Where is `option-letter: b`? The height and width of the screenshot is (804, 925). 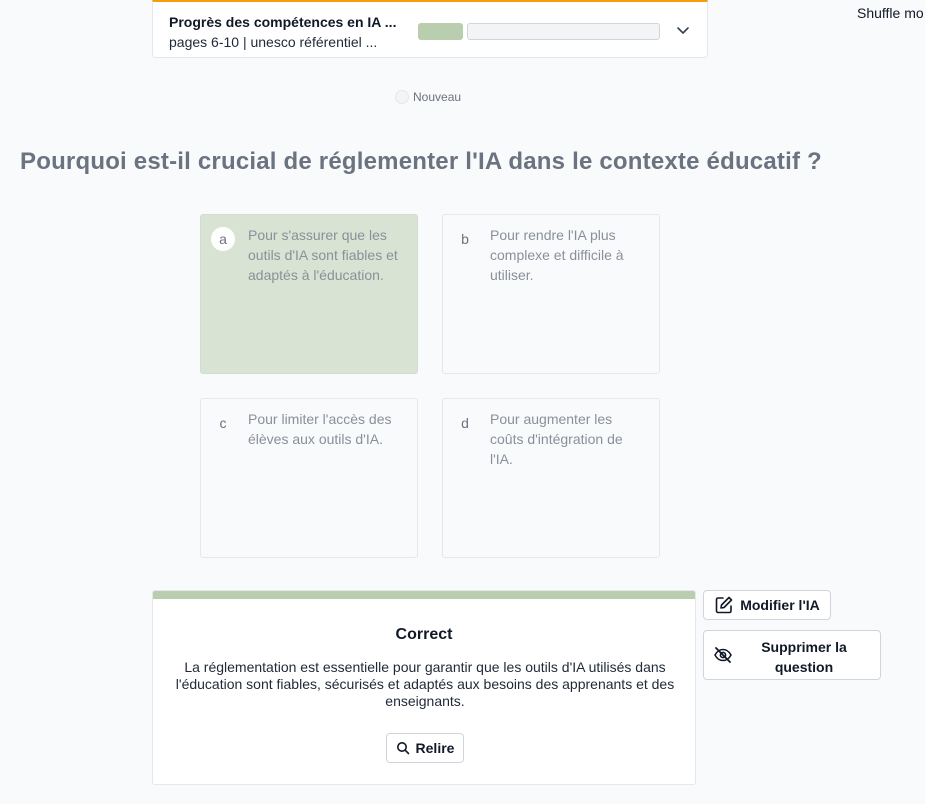 option-letter: b is located at coordinates (465, 239).